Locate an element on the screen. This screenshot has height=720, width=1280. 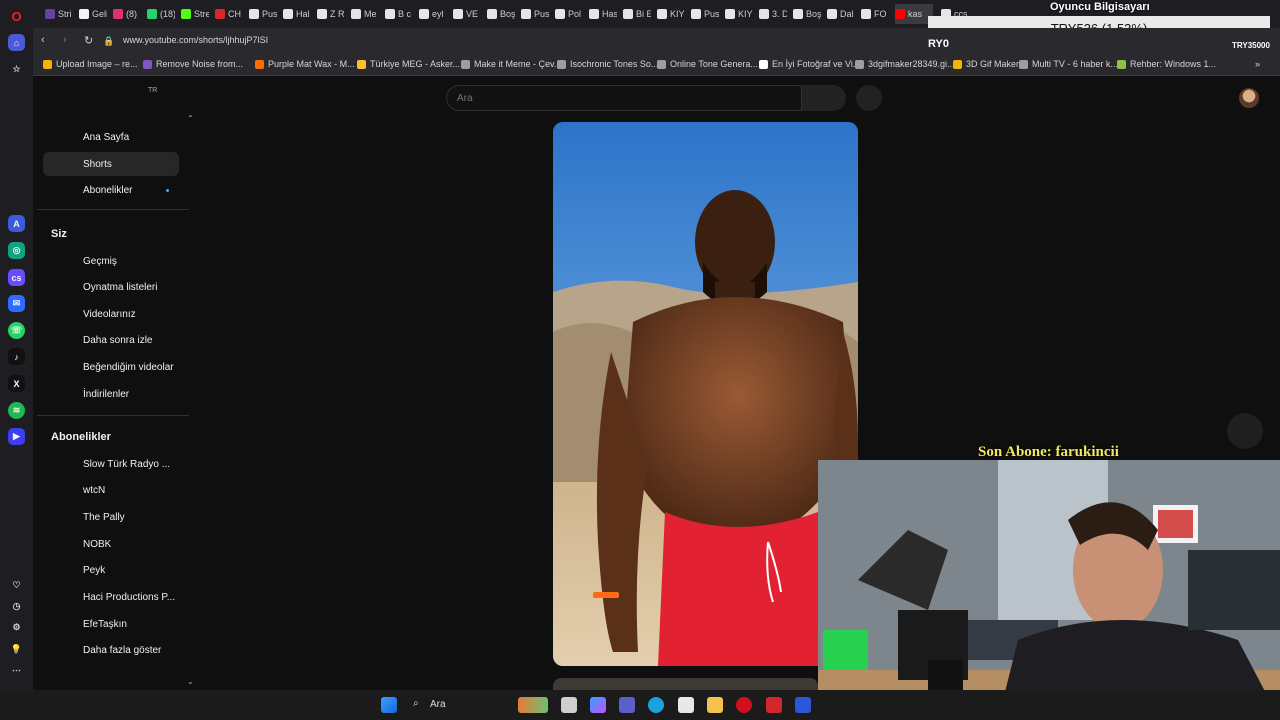
browser-tab: Stri is located at coordinates (59, 14).